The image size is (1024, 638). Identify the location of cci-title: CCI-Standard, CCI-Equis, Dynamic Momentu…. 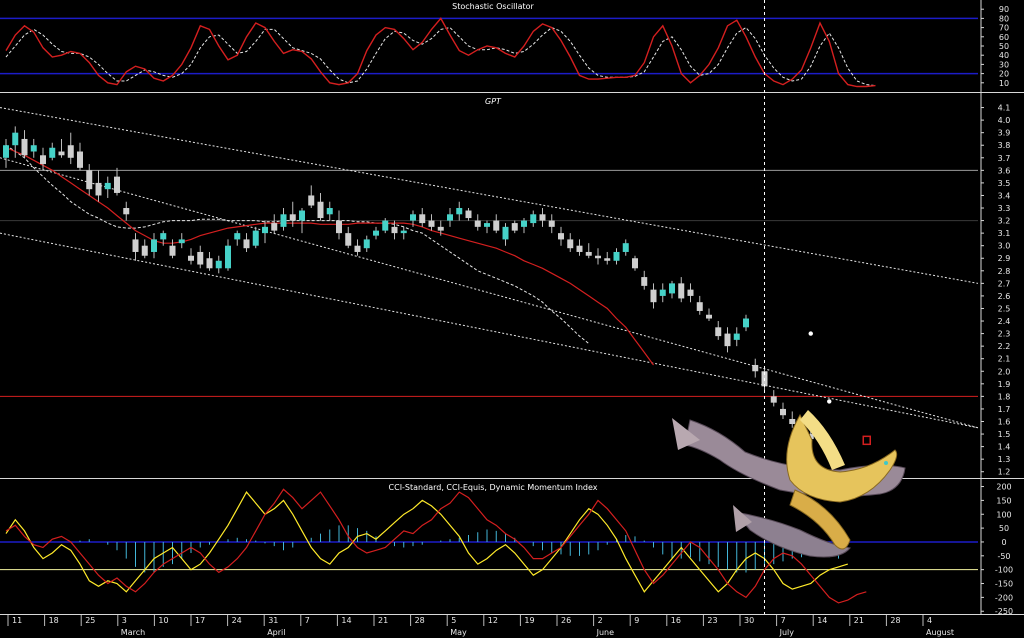
(493, 487).